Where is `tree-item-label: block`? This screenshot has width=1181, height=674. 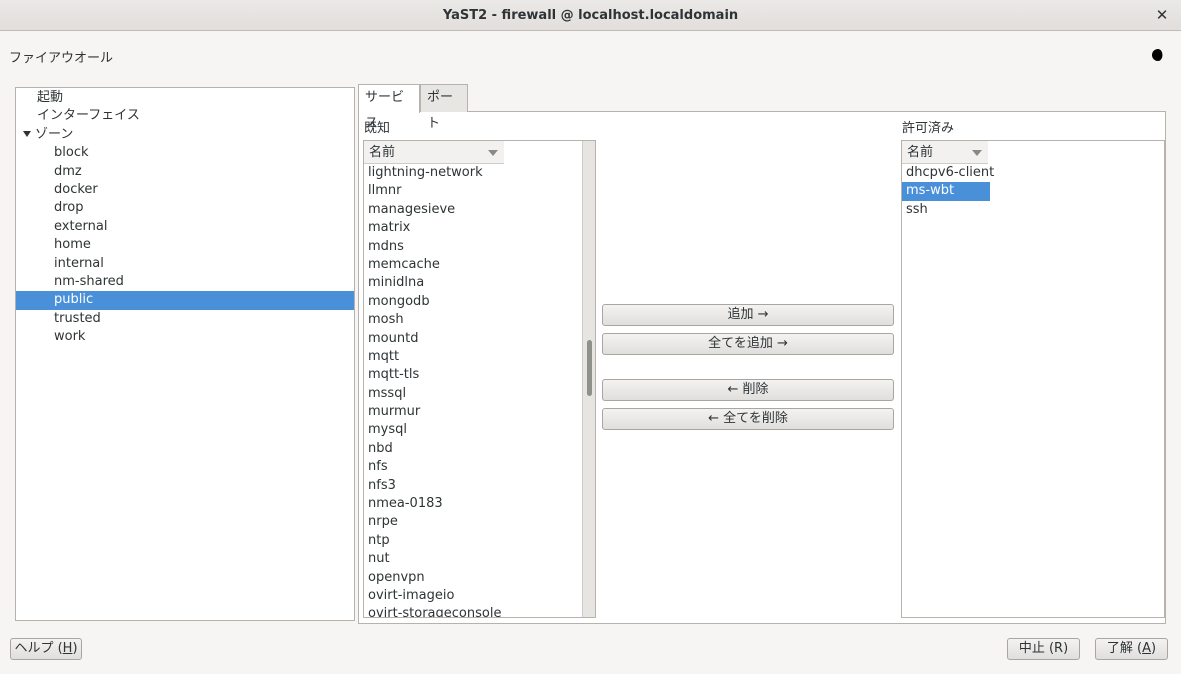 tree-item-label: block is located at coordinates (71, 153).